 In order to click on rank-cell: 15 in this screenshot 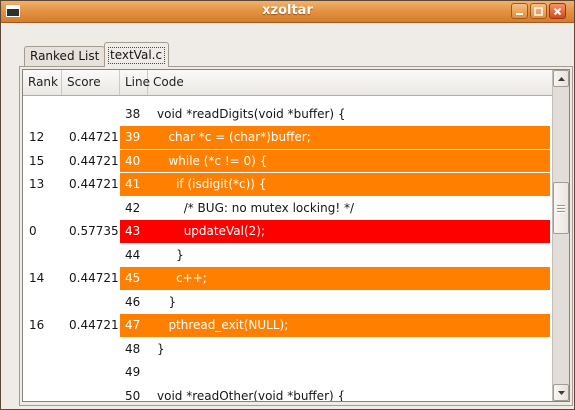, I will do `click(37, 160)`.